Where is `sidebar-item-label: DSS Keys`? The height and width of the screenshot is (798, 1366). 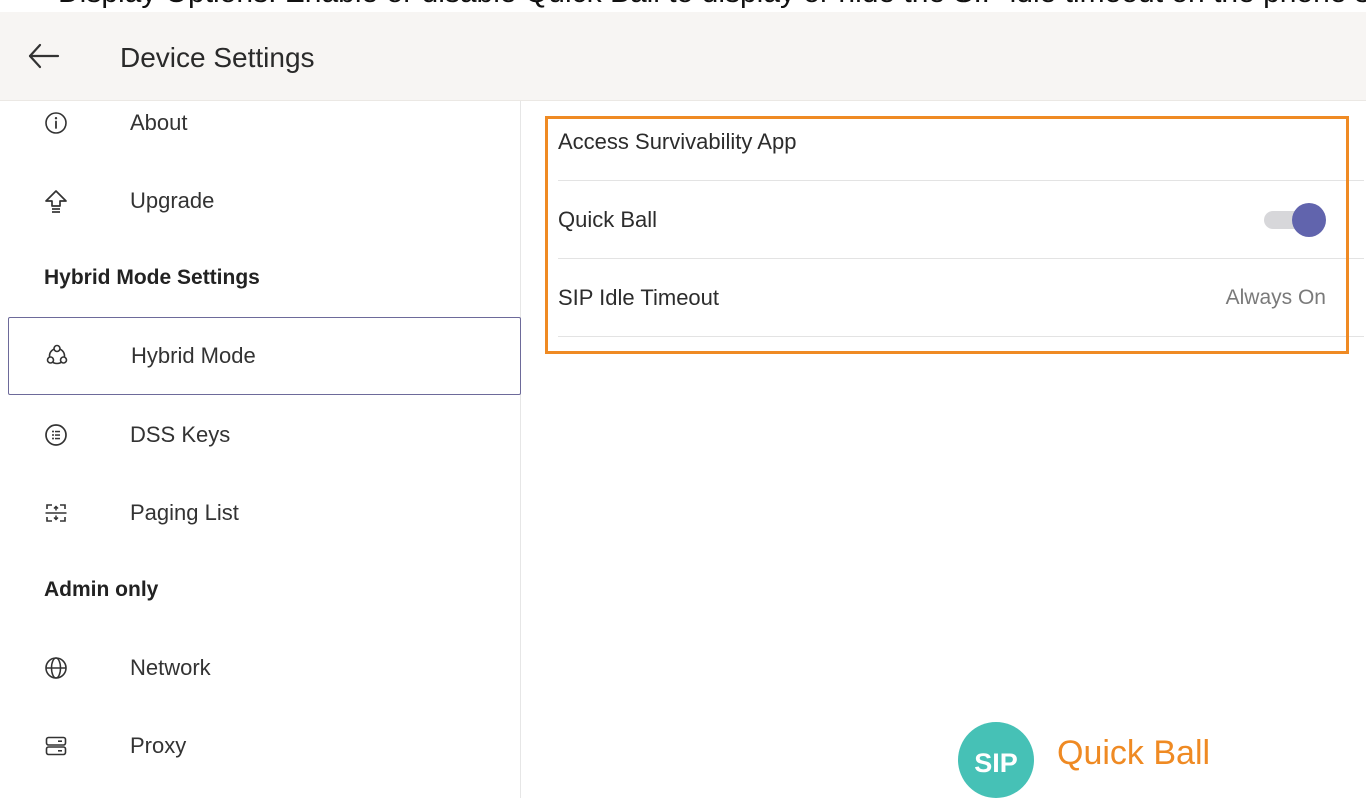
sidebar-item-label: DSS Keys is located at coordinates (180, 434).